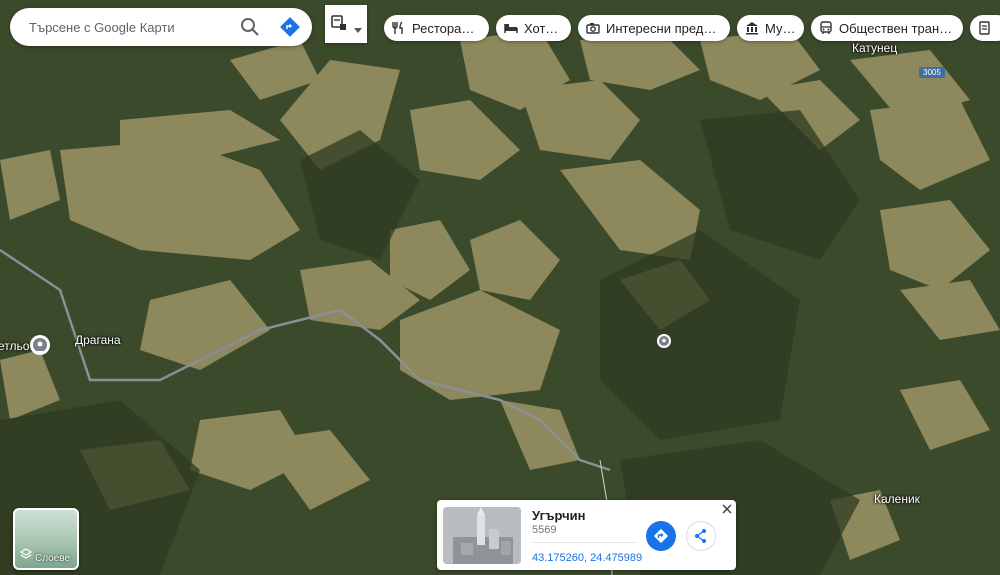 The width and height of the screenshot is (1000, 575). Describe the element at coordinates (727, 509) in the screenshot. I see `close-icon` at that location.